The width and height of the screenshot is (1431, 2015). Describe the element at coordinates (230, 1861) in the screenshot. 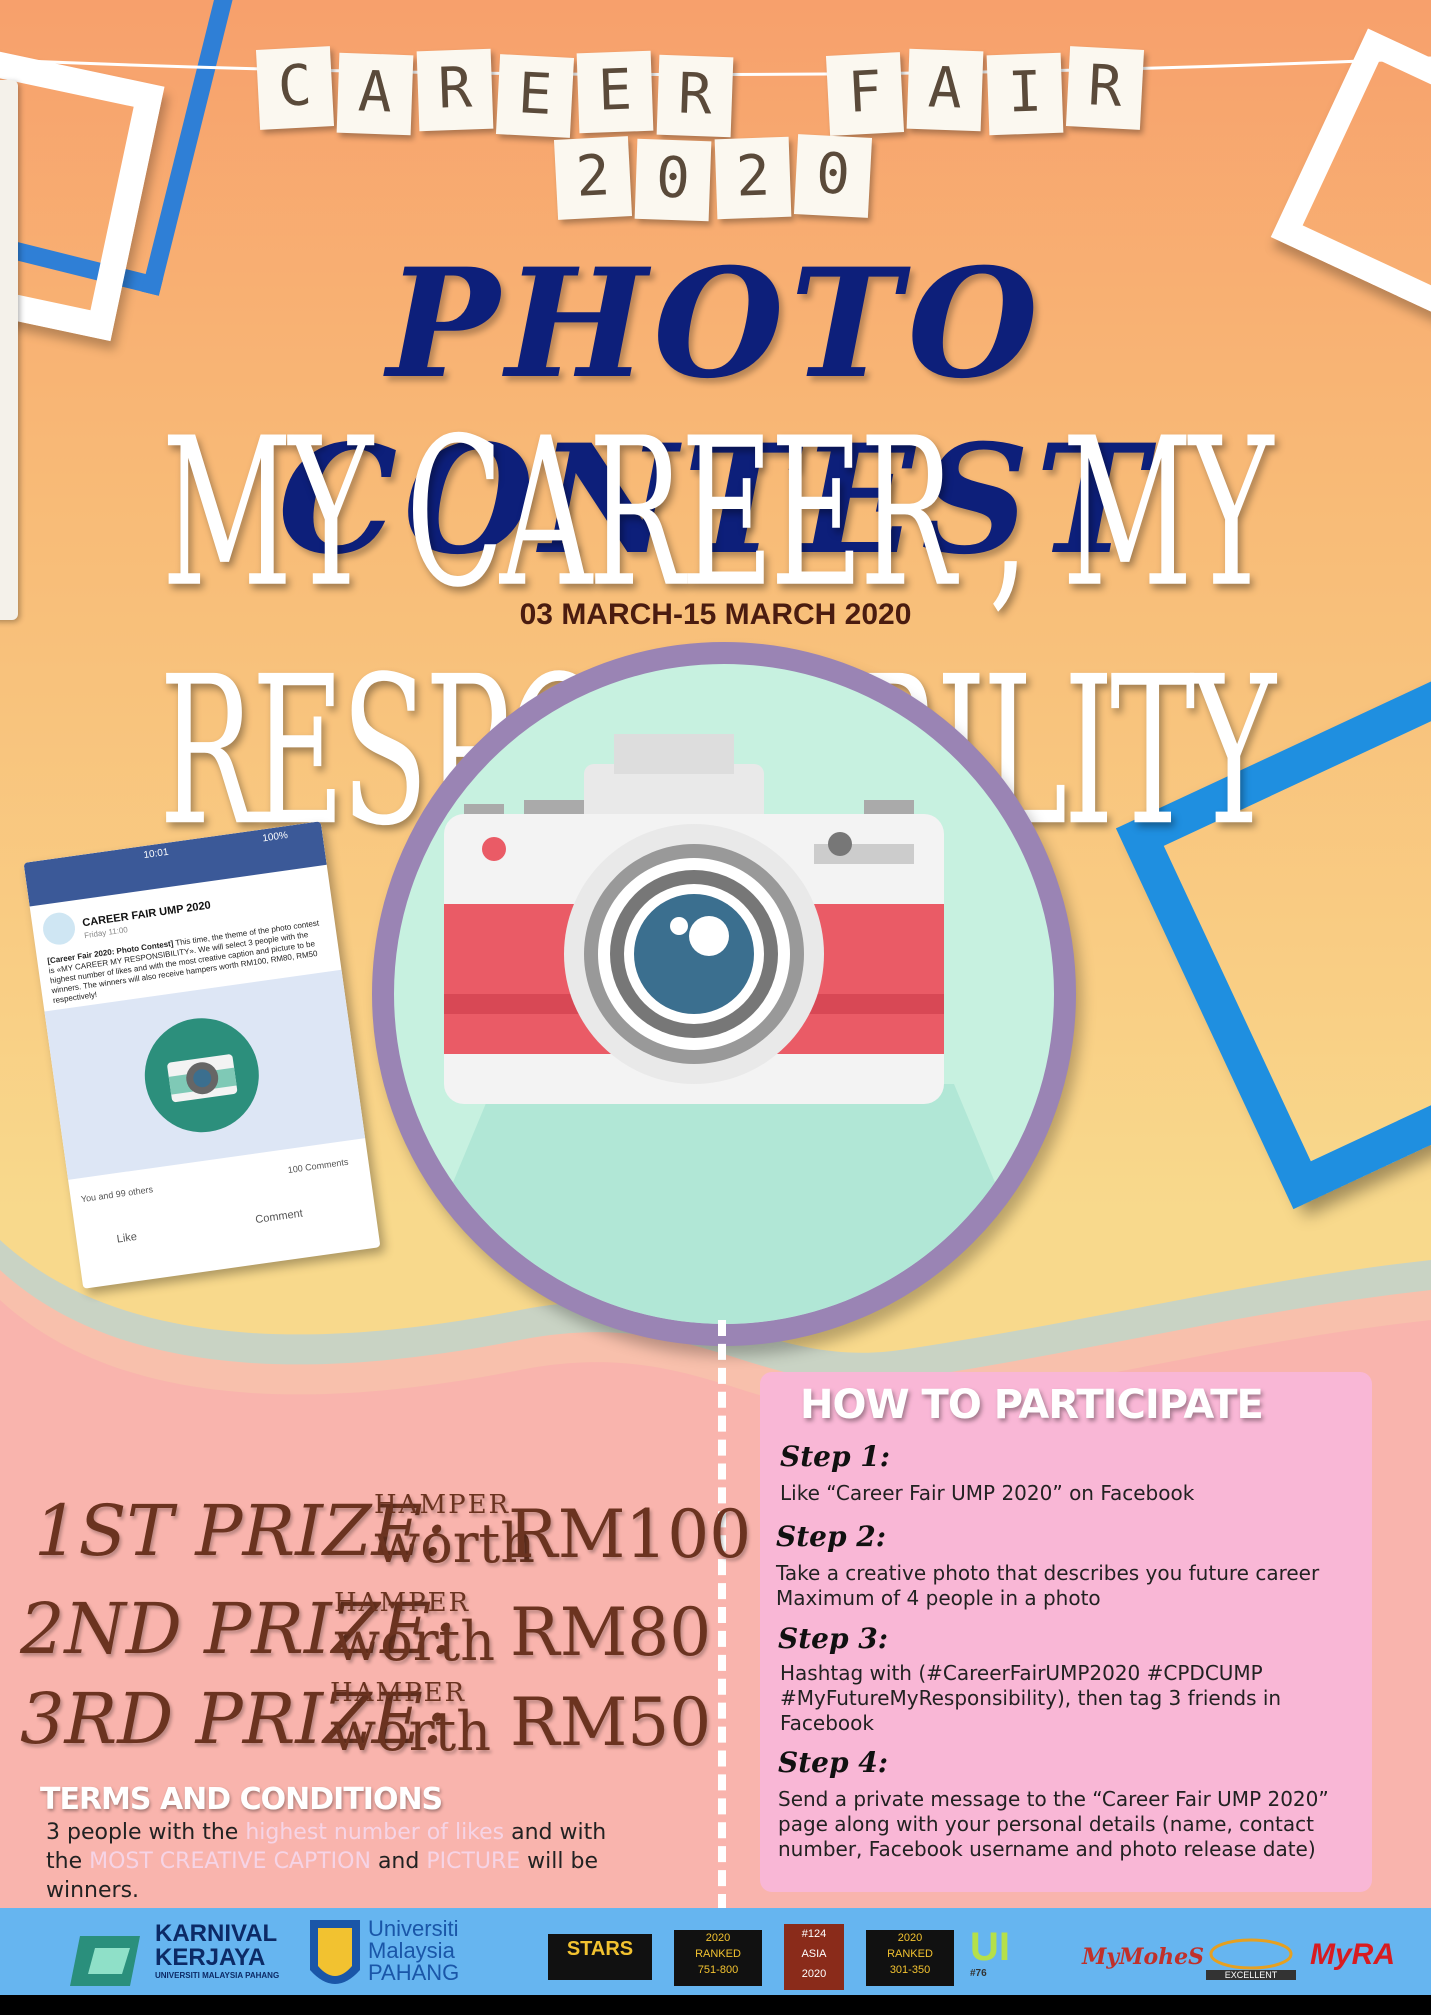

I see `terms-highlight: MOST CREATIVE CAPTION` at that location.